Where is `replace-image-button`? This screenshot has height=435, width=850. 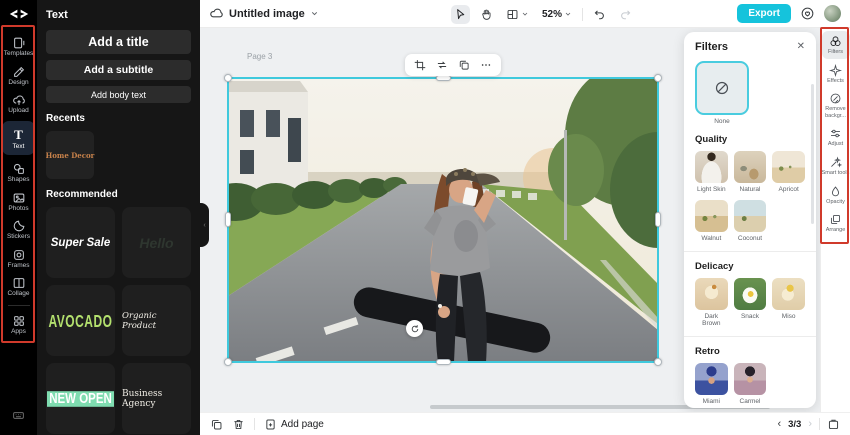
replace-image-button is located at coordinates (442, 65).